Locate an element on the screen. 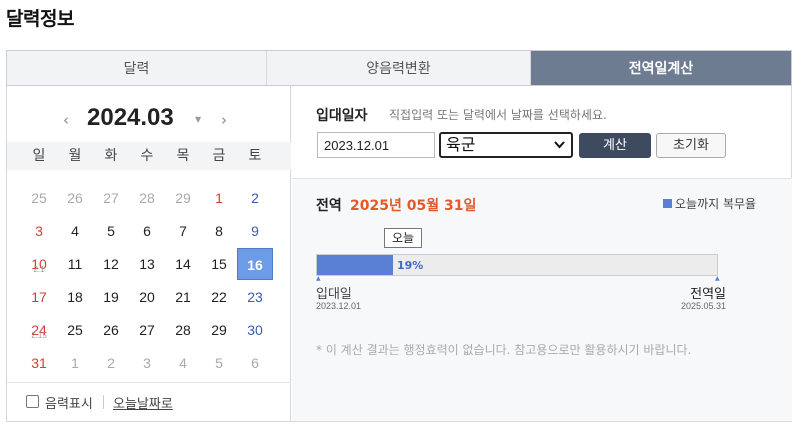 The image size is (802, 437). calendar-footer: 음력표시 오늘날짜로 is located at coordinates (149, 401).